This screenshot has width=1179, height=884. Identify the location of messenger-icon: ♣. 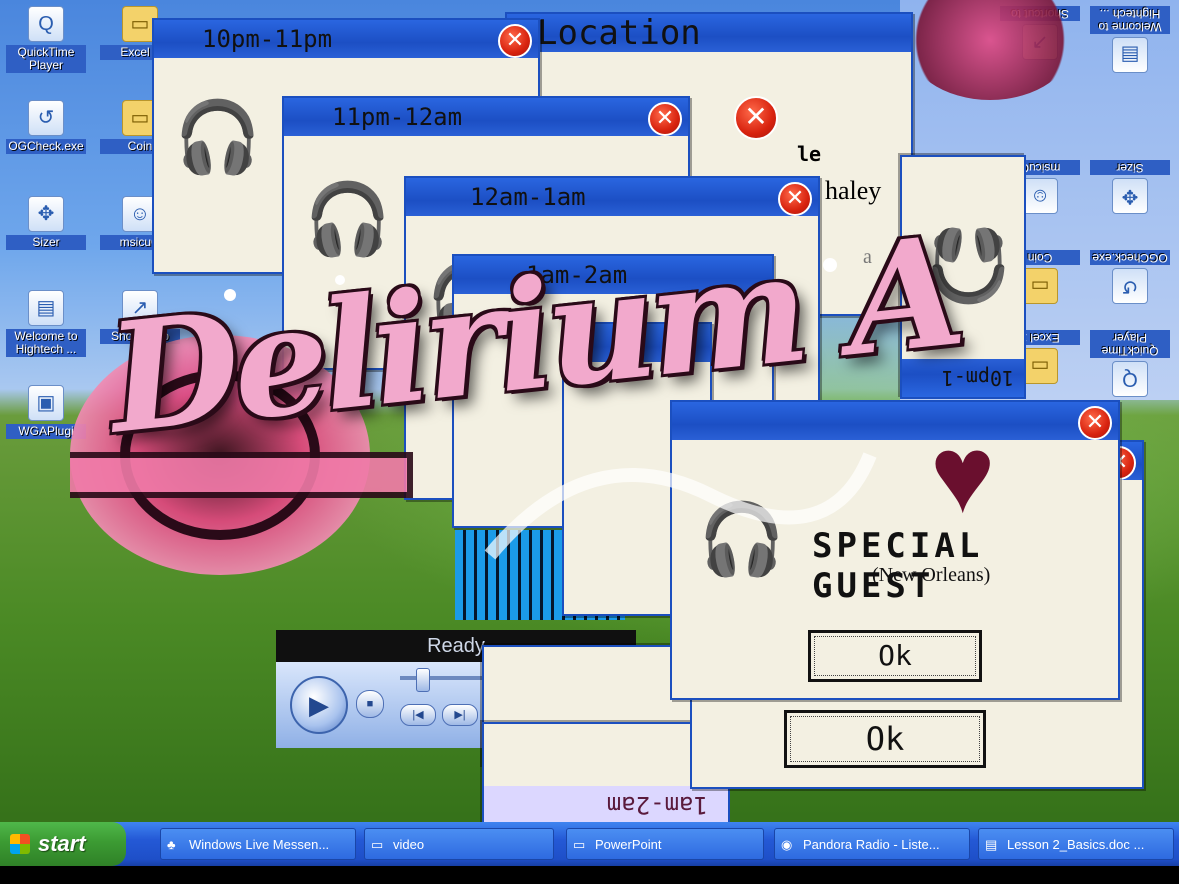
(171, 844).